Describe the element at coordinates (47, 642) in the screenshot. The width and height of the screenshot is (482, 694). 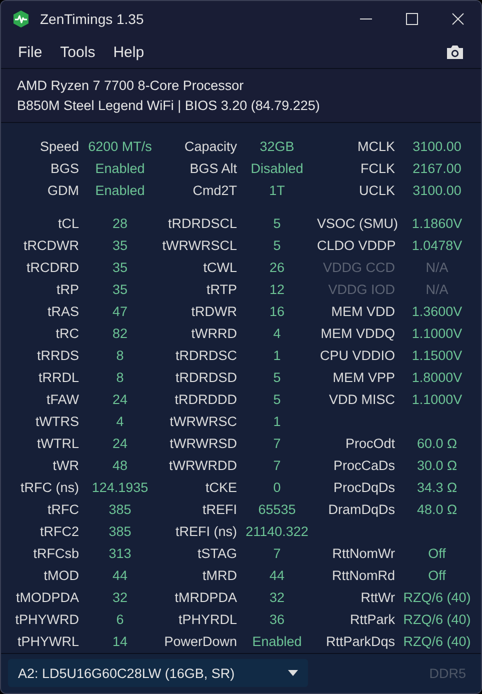
I see `parameter-label: tPHYWRL` at that location.